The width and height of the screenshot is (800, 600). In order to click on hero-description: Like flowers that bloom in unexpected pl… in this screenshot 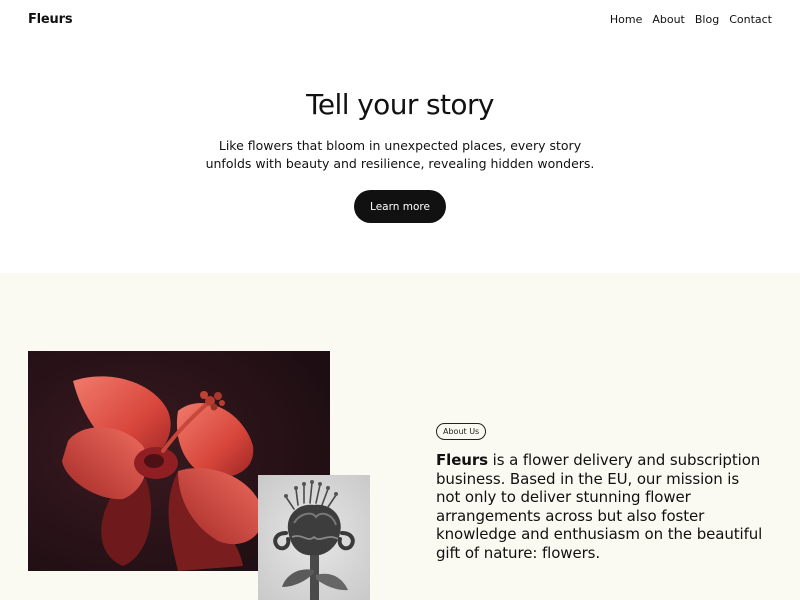, I will do `click(400, 155)`.